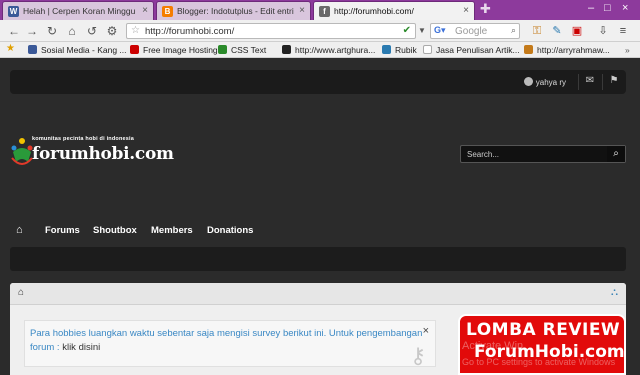 The image size is (640, 375). Describe the element at coordinates (590, 81) in the screenshot. I see `envelope-icon: ✉` at that location.